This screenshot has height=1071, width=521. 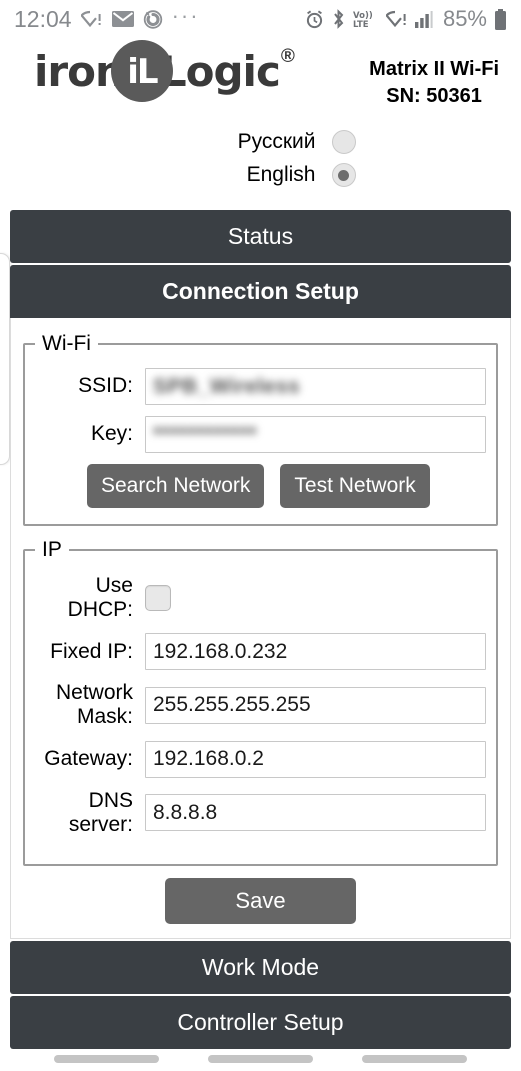 I want to click on volte-icon: Vo)) LTE, so click(x=366, y=19).